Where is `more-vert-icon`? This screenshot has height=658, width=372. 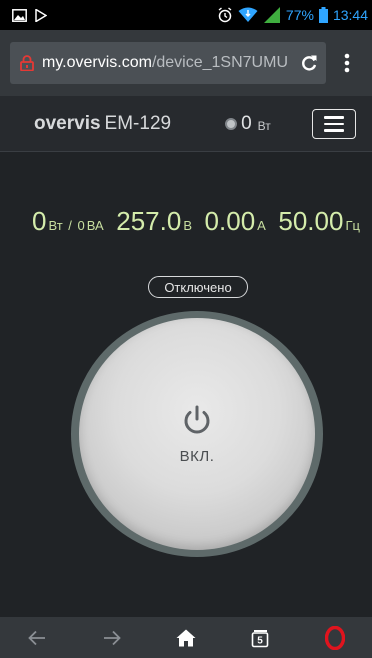 more-vert-icon is located at coordinates (347, 63).